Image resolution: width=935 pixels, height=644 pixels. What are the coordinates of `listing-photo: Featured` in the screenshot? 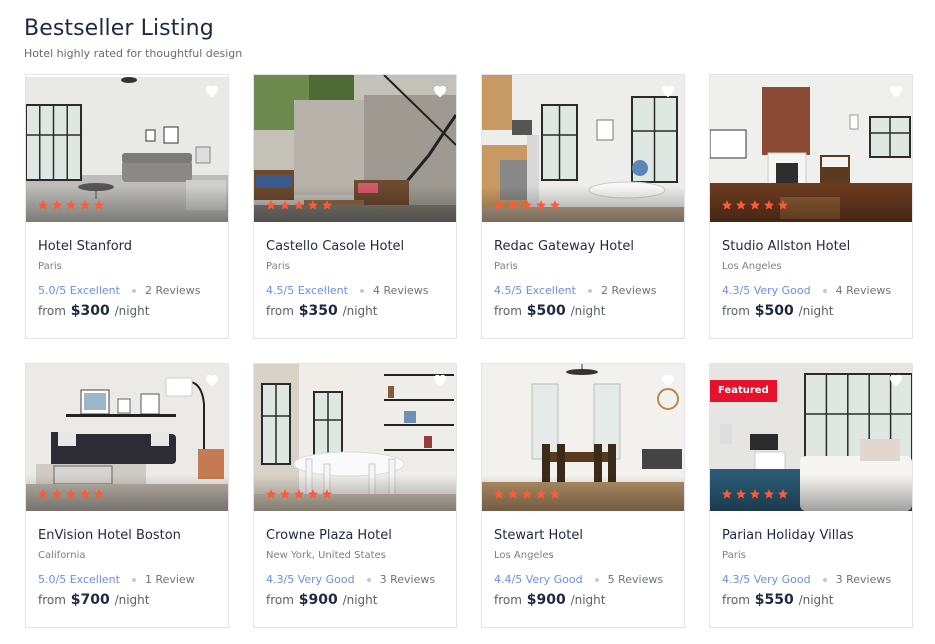 It's located at (811, 437).